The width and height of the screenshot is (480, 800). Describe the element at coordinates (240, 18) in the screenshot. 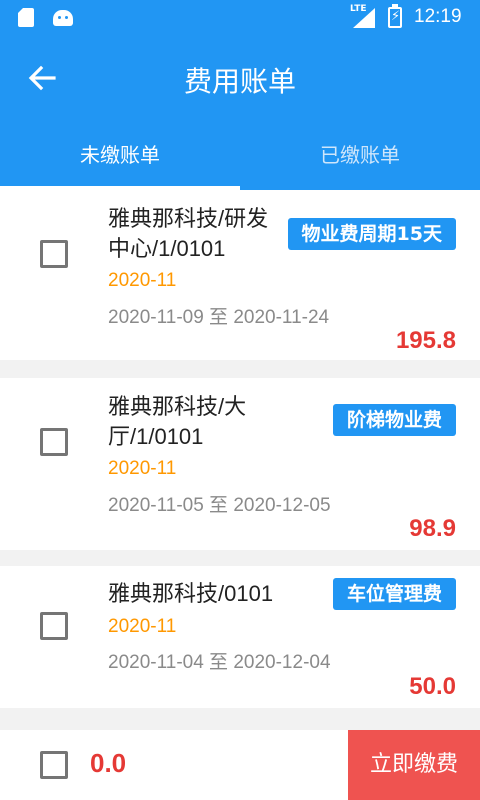

I see `status-bar: LTE ⚡ 12:19` at that location.